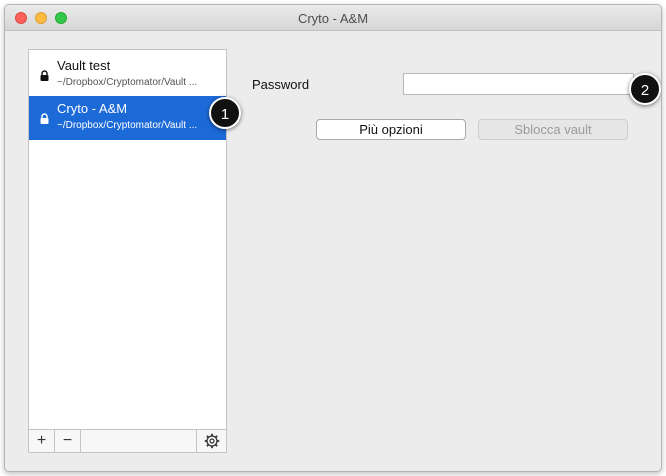 This screenshot has width=666, height=476. I want to click on gear-icon, so click(212, 441).